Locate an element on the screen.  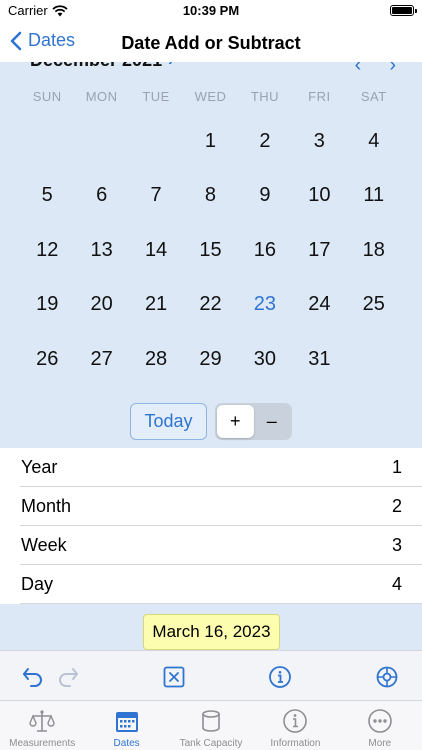
calendar-icon is located at coordinates (126, 722).